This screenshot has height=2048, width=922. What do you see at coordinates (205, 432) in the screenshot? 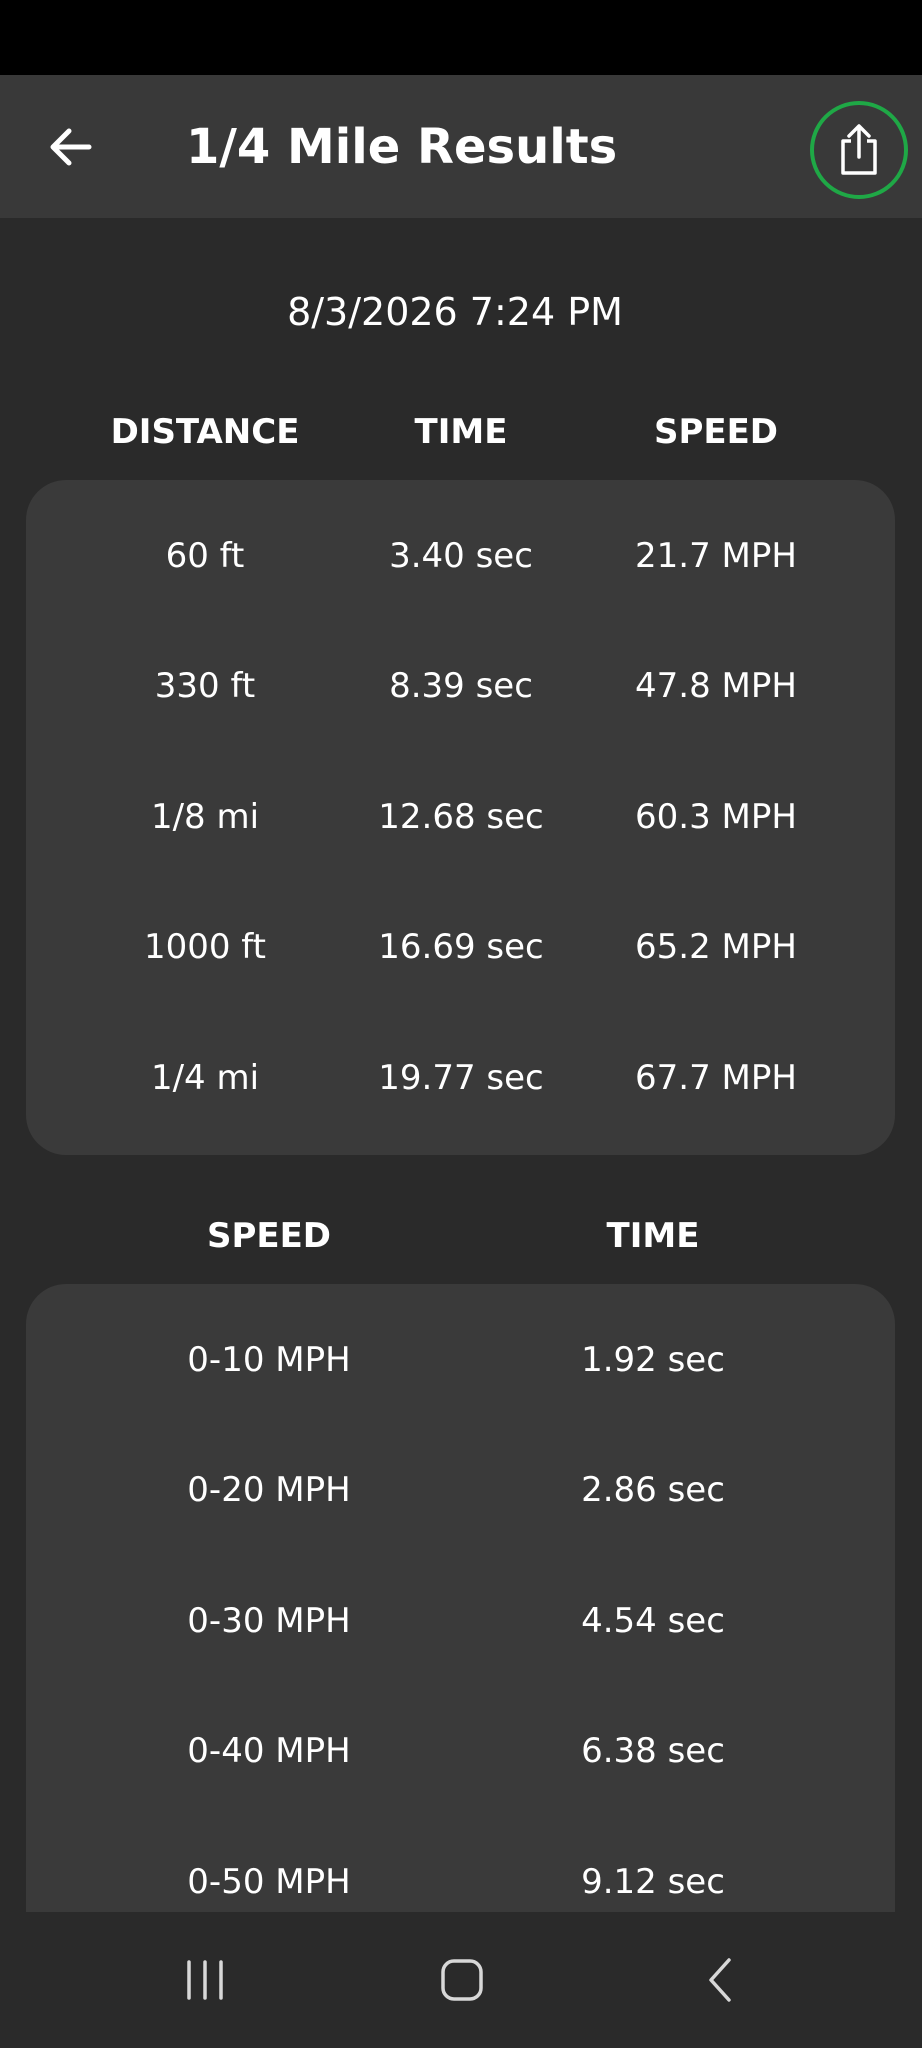
I see `distance-column-header: DISTANCE` at bounding box center [205, 432].